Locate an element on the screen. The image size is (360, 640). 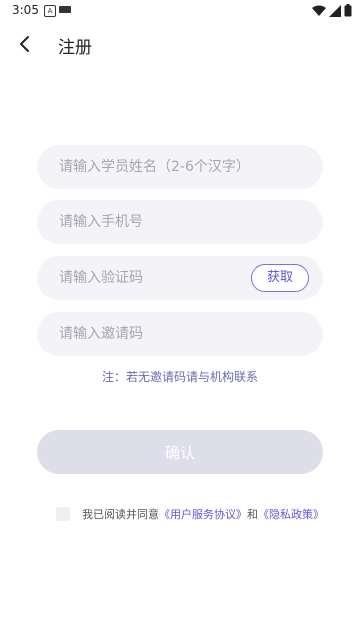
keyboard-icon is located at coordinates (65, 9).